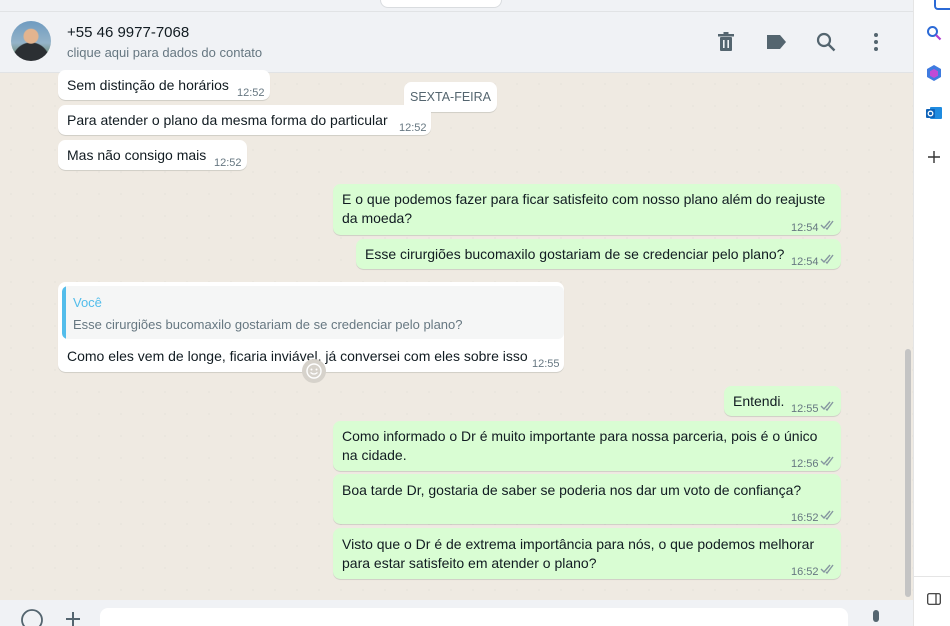  I want to click on message-text: Entendi., so click(759, 401).